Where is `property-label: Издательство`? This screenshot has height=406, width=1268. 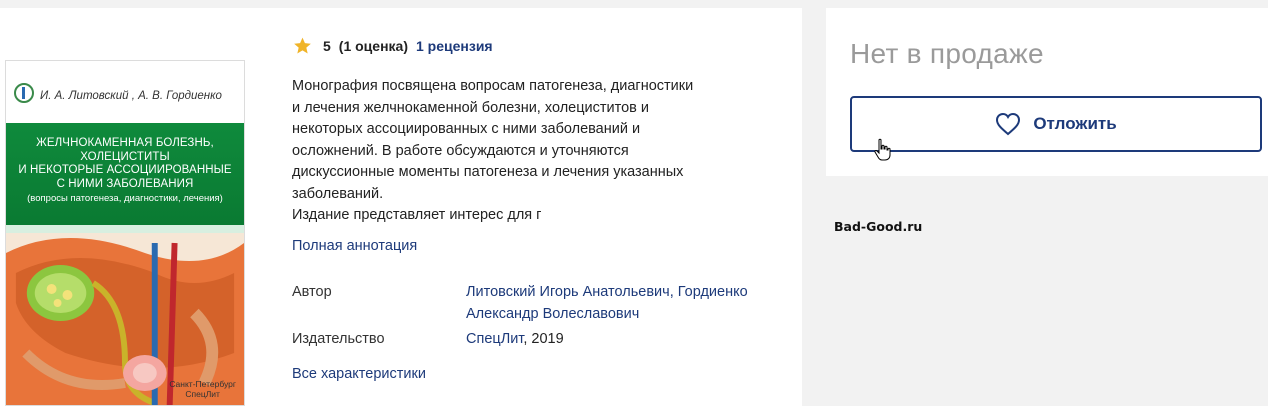
property-label: Издательство is located at coordinates (338, 339).